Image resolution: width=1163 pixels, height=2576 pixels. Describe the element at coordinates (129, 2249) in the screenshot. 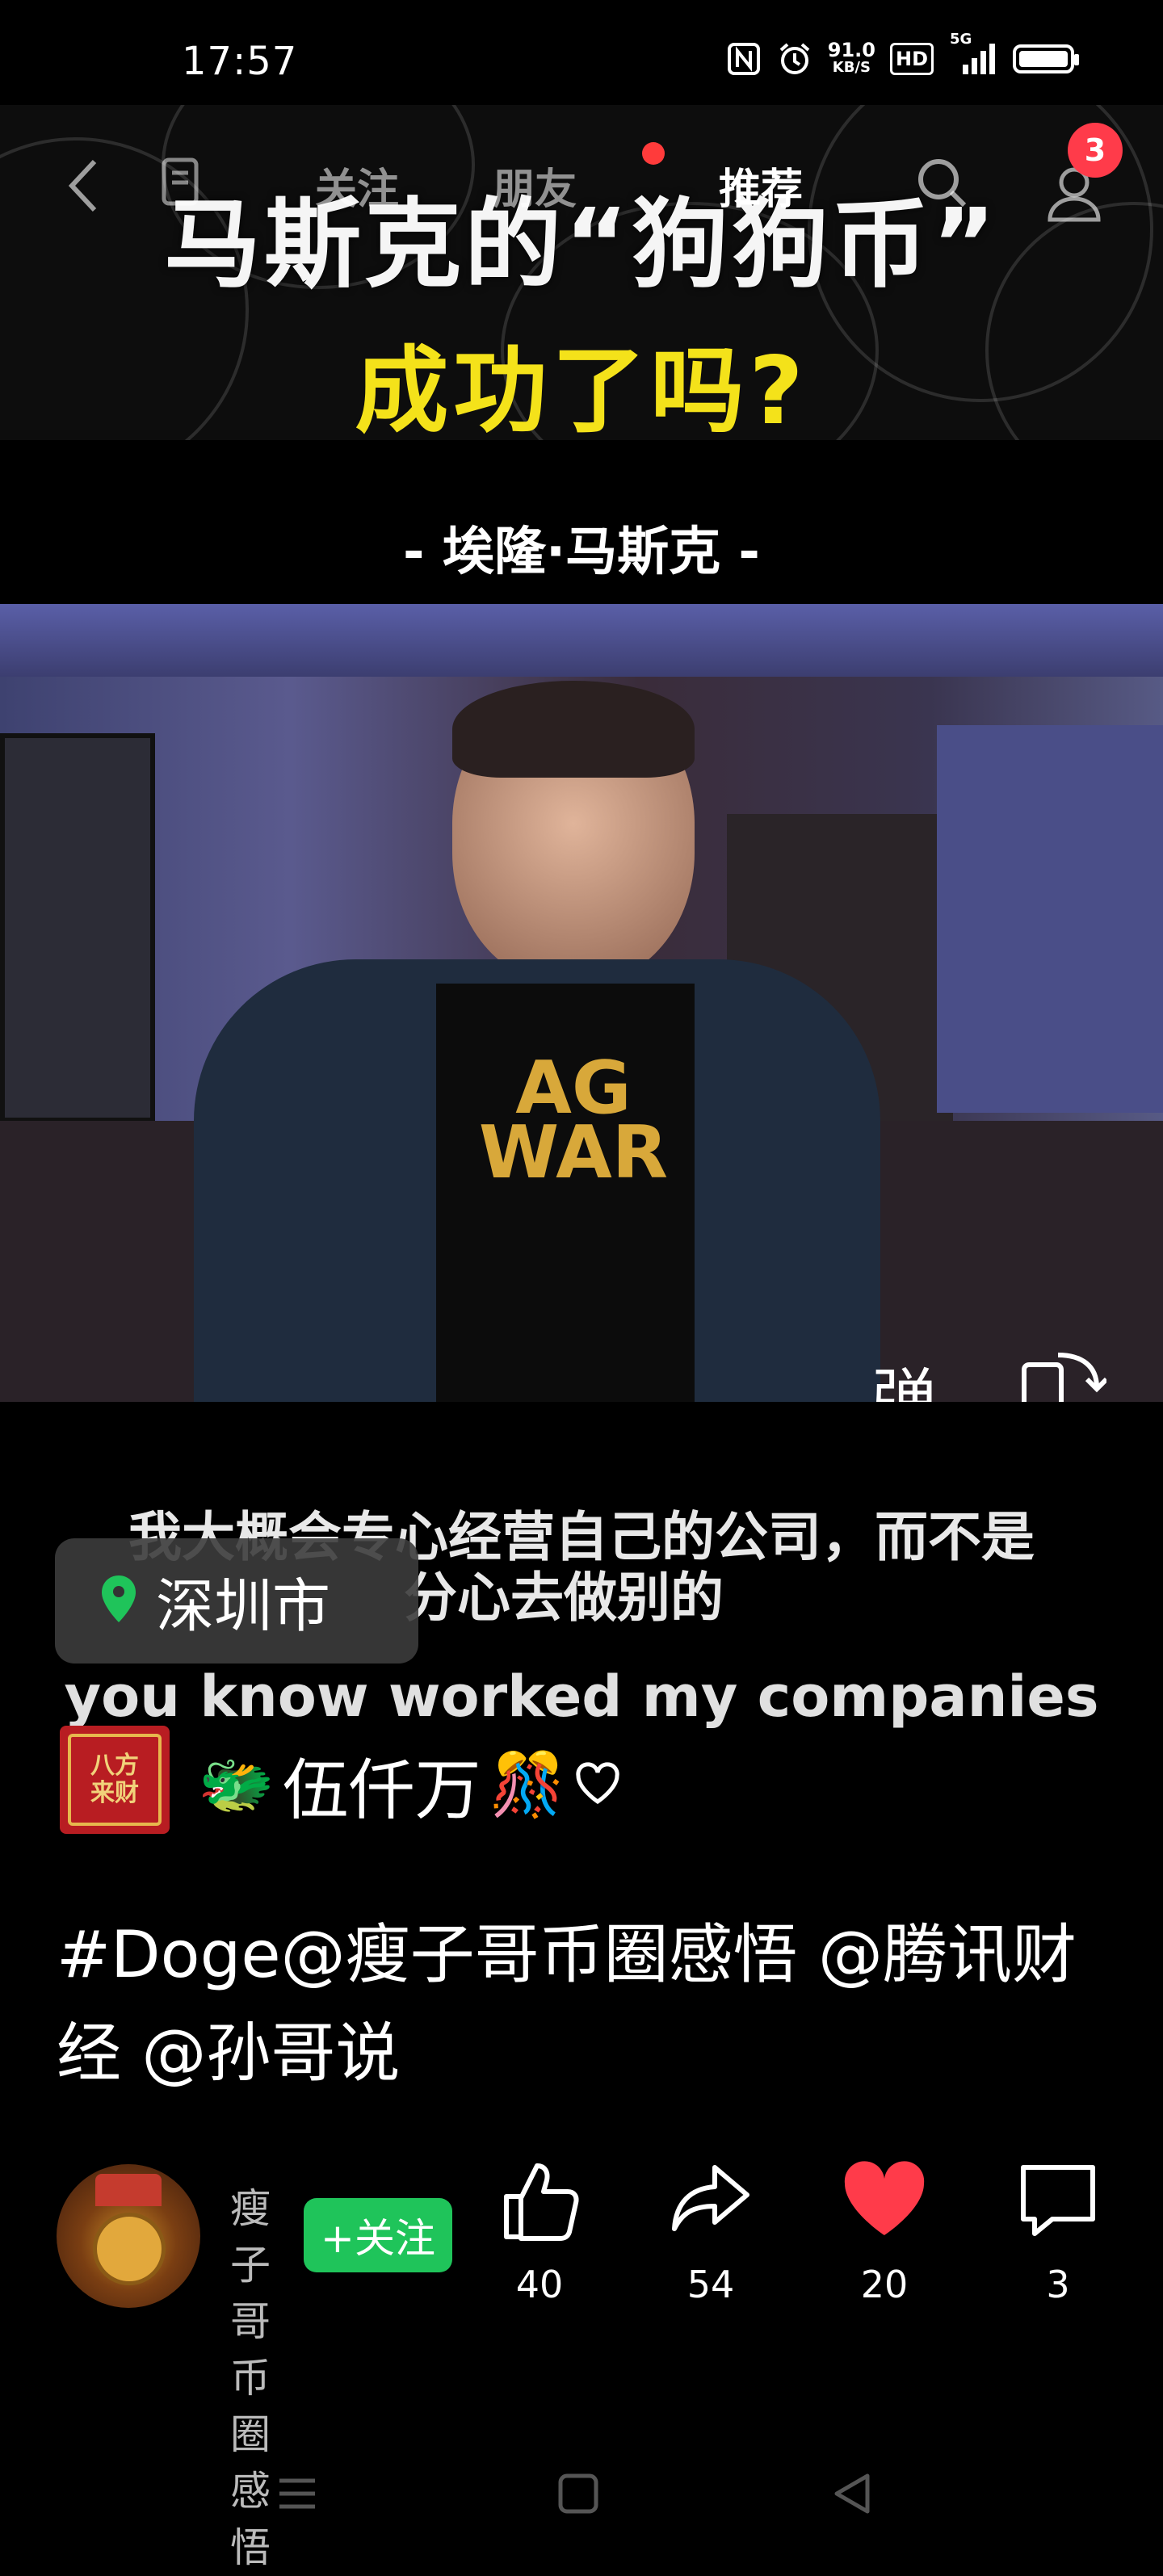

I see `avatar-coin` at that location.